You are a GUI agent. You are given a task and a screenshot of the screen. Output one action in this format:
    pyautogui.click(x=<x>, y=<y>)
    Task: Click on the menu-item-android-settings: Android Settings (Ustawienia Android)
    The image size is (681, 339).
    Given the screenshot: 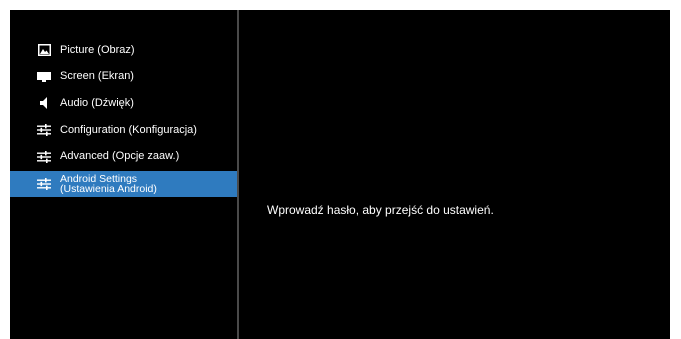 What is the action you would take?
    pyautogui.click(x=123, y=183)
    